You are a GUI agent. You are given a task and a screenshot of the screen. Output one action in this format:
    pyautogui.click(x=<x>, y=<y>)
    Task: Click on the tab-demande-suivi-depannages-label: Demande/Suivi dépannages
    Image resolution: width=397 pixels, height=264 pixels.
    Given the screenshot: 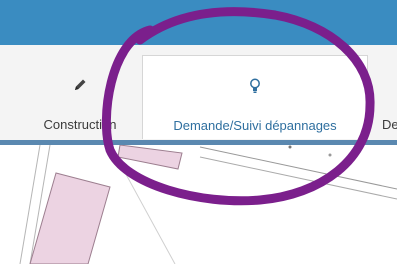 What is the action you would take?
    pyautogui.click(x=255, y=125)
    